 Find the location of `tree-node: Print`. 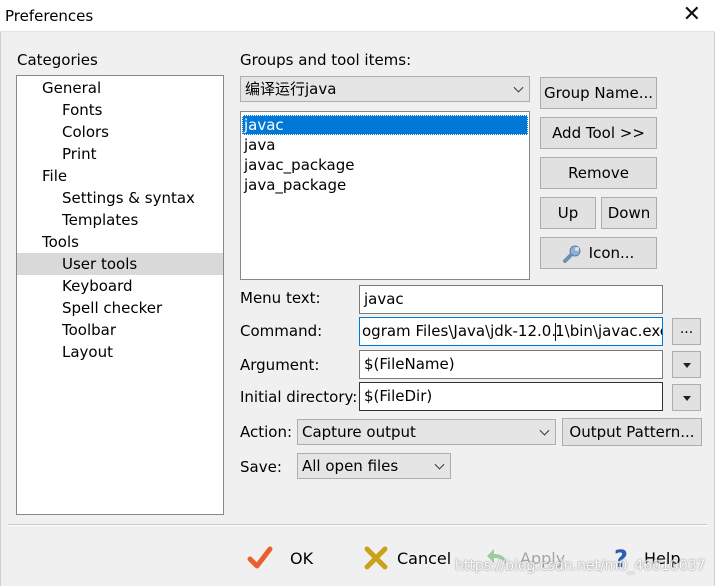

tree-node: Print is located at coordinates (120, 154).